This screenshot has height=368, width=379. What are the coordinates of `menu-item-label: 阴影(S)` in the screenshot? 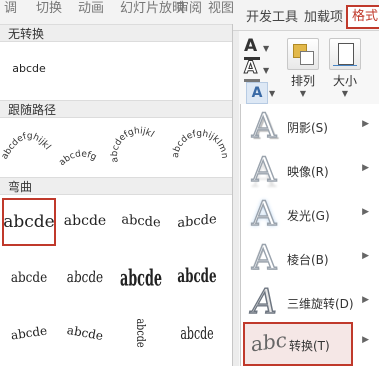 It's located at (307, 128).